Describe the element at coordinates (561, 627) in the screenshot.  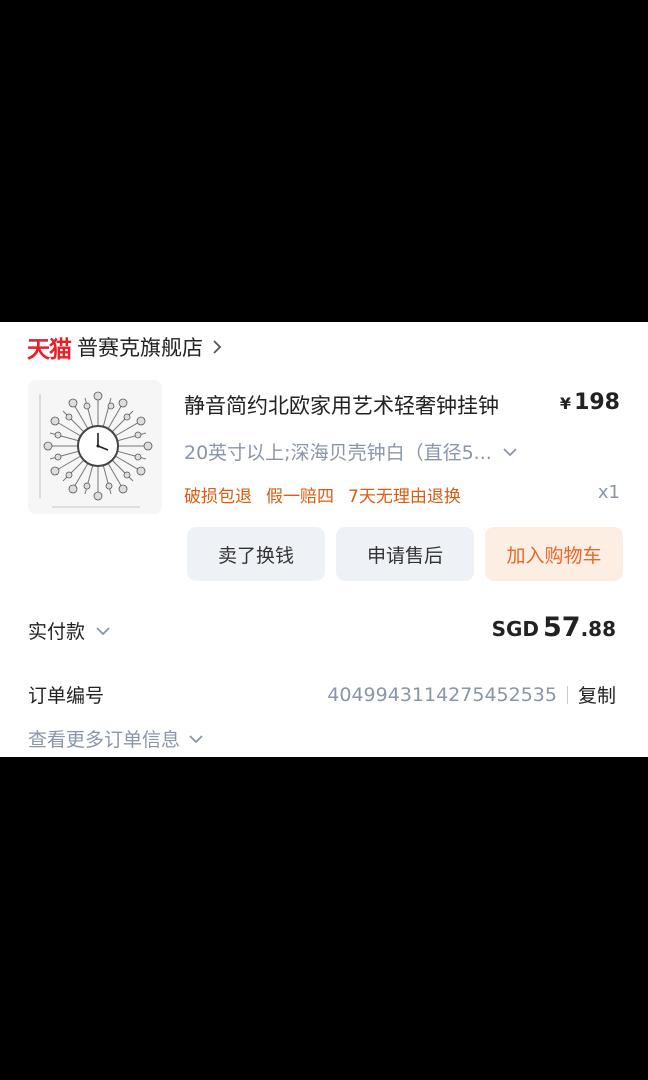
I see `payment-amount-integer: 57` at that location.